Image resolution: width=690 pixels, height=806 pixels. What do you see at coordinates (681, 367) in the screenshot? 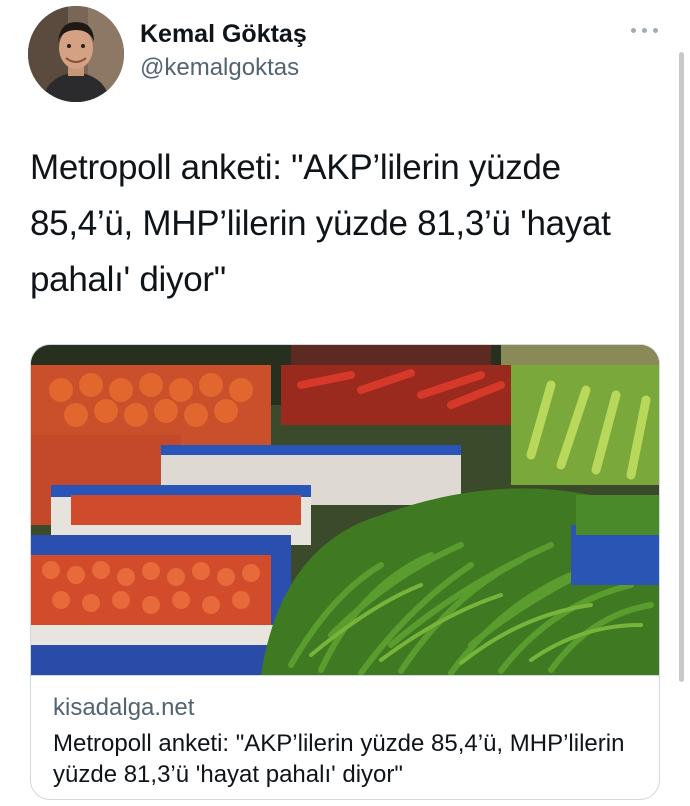
I see `scrollbar` at bounding box center [681, 367].